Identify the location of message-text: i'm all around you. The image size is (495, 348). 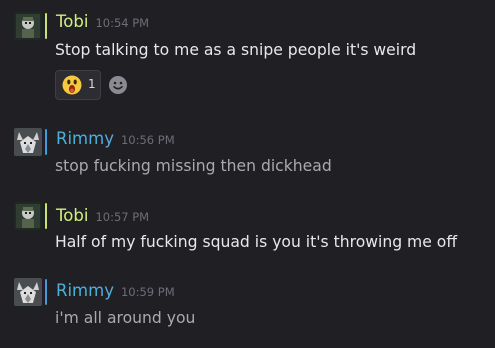
(125, 318).